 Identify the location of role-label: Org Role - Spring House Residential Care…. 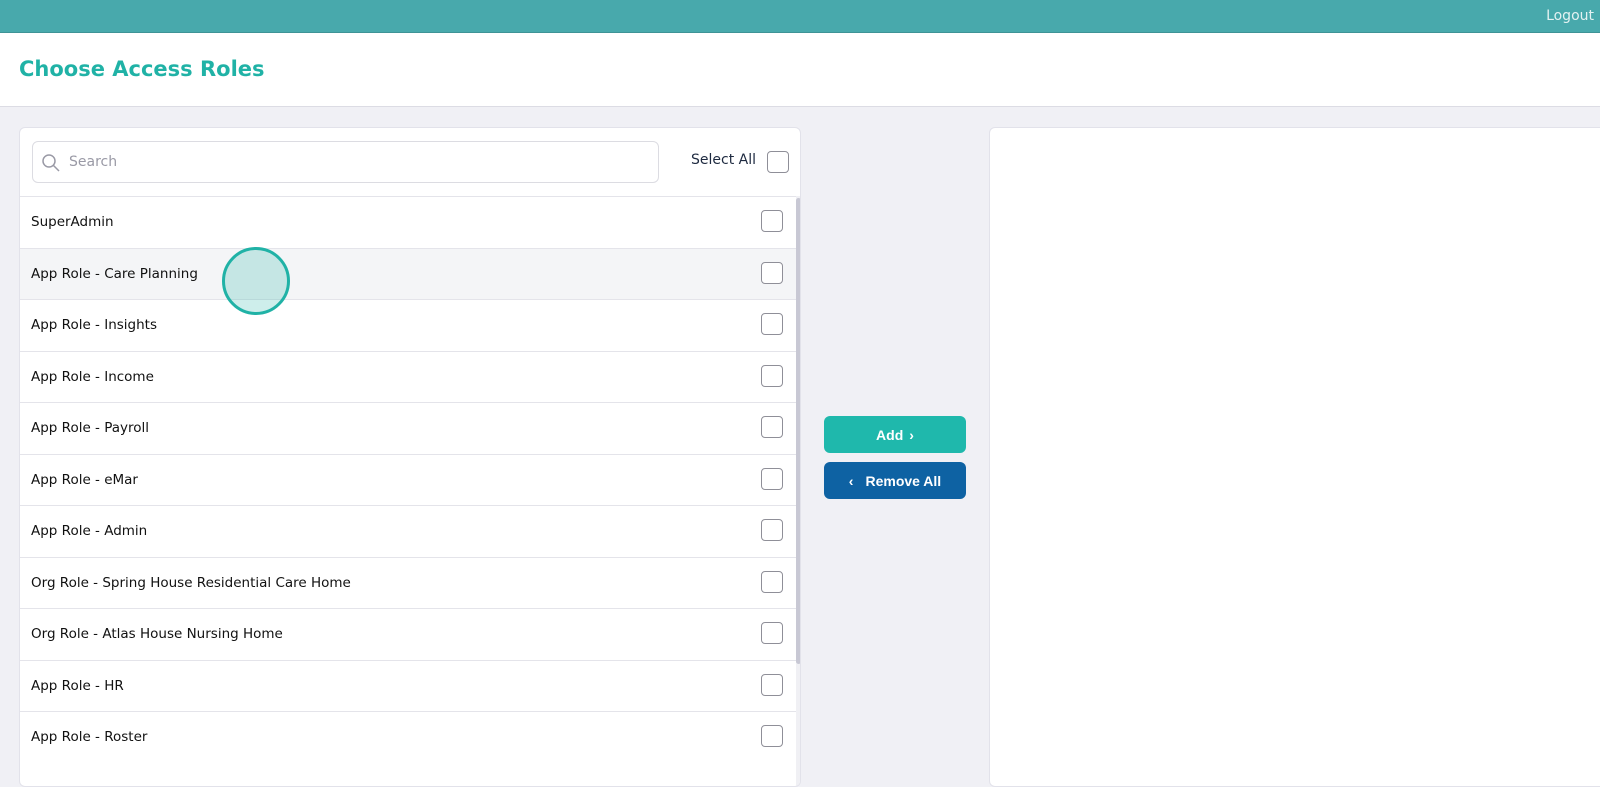
(191, 582).